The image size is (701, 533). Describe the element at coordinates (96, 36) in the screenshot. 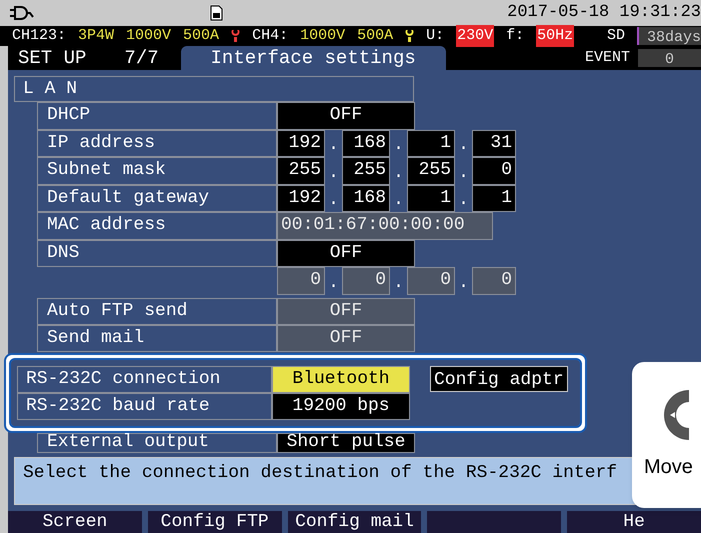

I see `status-value: 3P4W` at that location.